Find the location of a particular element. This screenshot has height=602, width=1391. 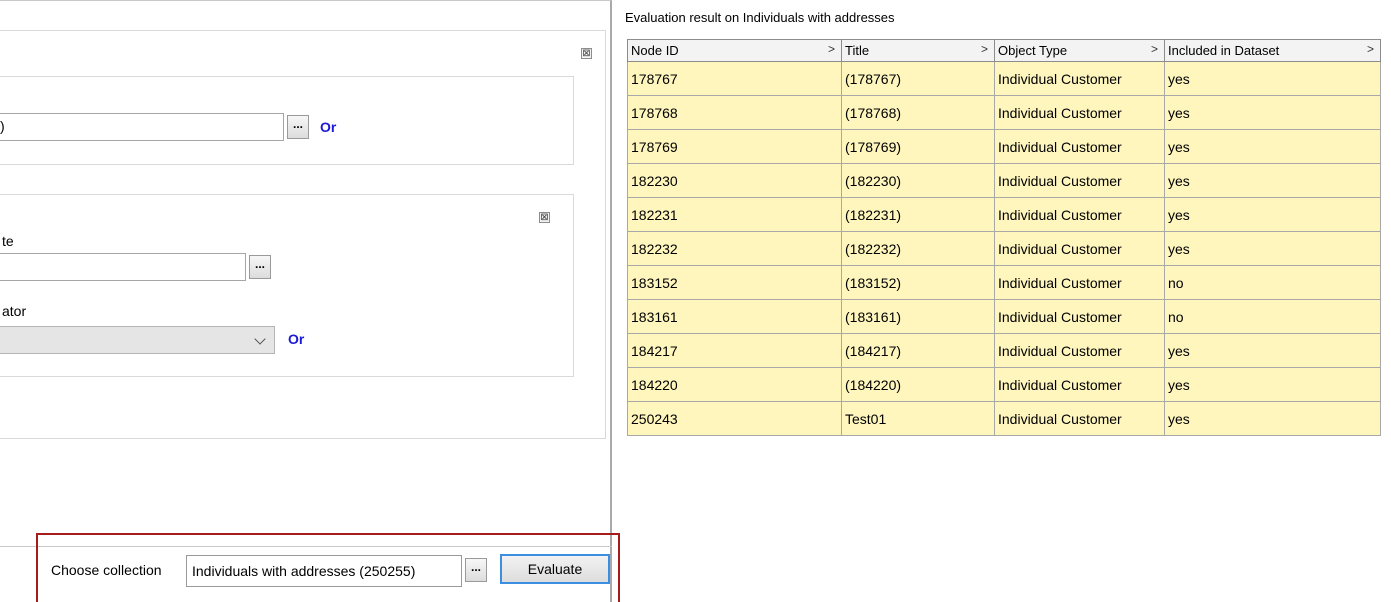

node-id-cell: 250243 is located at coordinates (734, 418).